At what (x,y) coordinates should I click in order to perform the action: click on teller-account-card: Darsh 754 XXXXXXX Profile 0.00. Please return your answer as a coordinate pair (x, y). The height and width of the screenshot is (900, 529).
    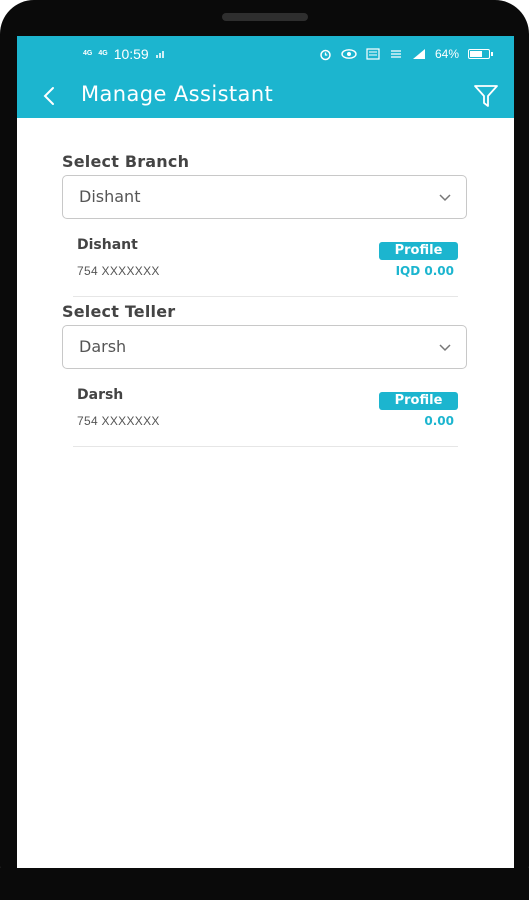
    Looking at the image, I should click on (265, 417).